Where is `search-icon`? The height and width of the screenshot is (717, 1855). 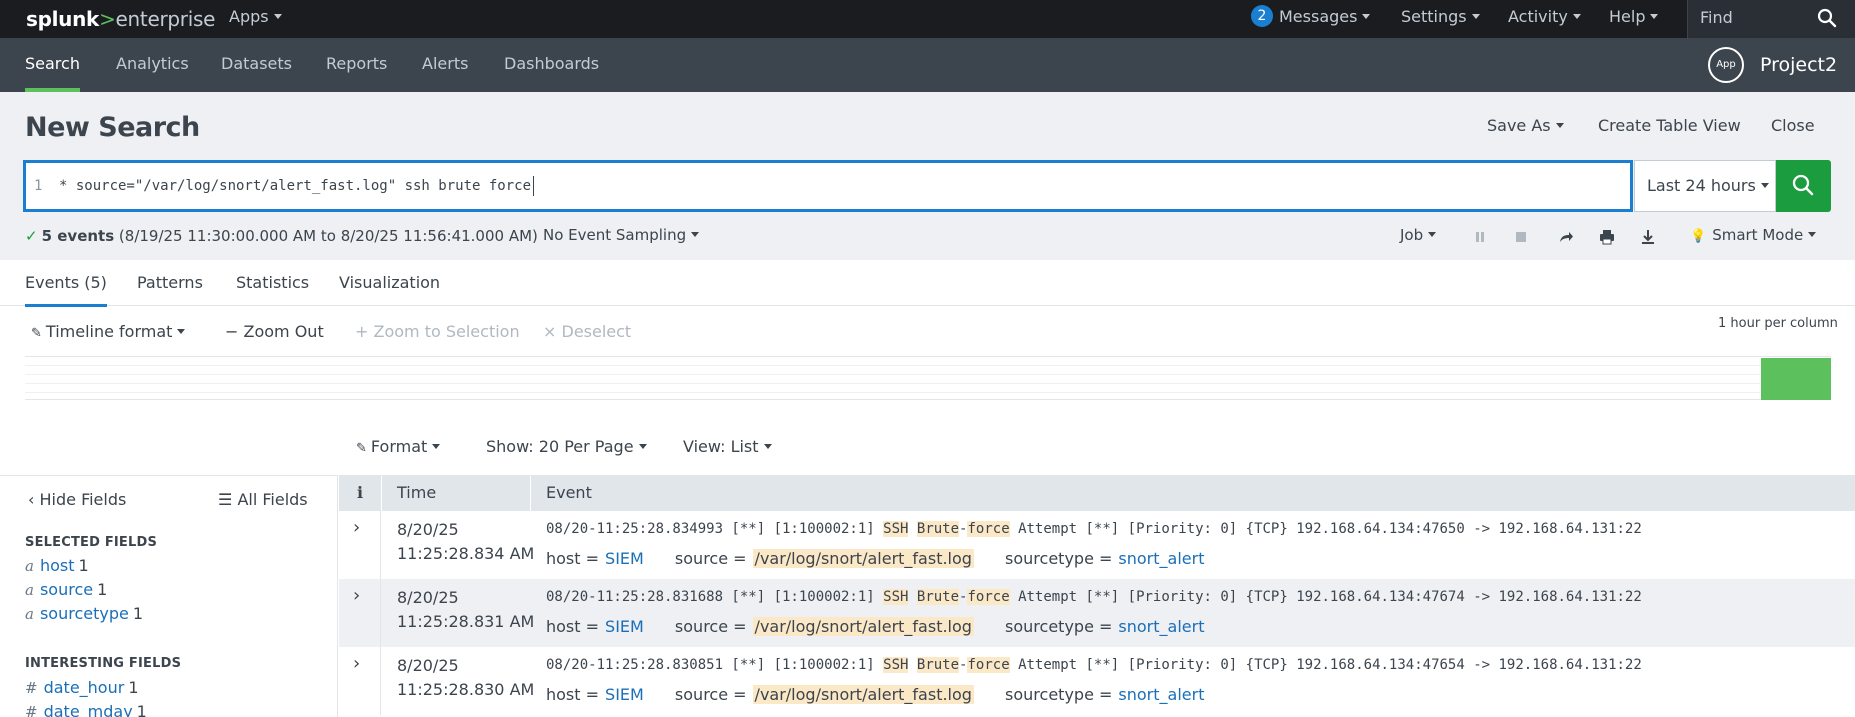 search-icon is located at coordinates (1827, 18).